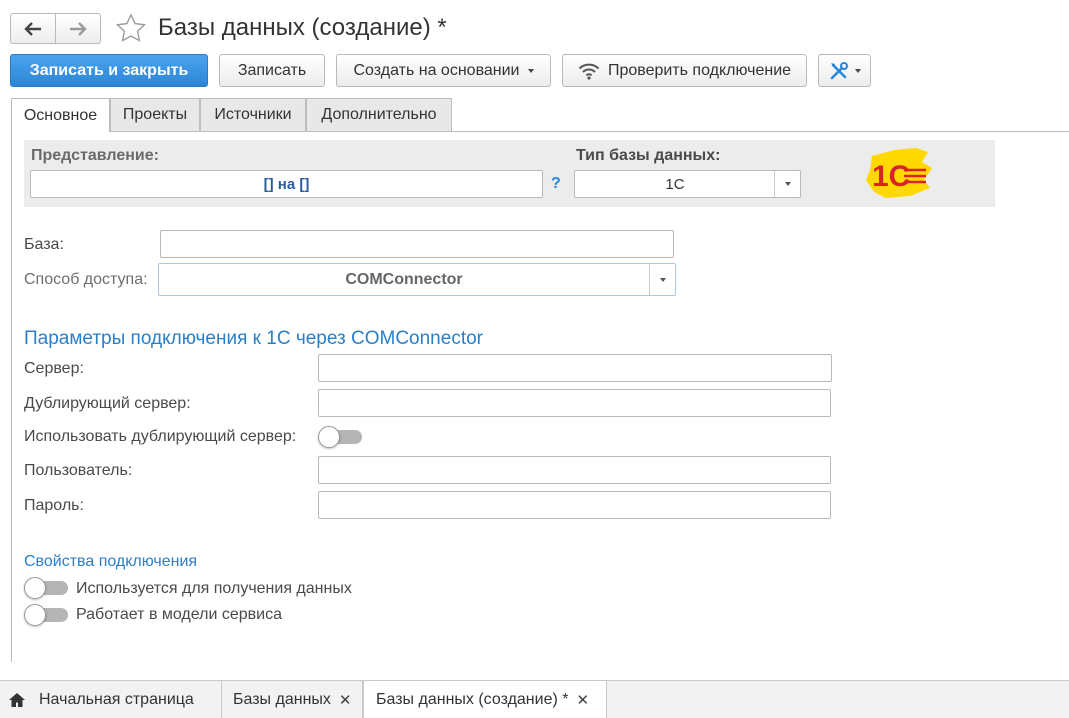 Image resolution: width=1069 pixels, height=718 pixels. I want to click on use-backup-server-label: Использовать дублирующий сервер:, so click(160, 436).